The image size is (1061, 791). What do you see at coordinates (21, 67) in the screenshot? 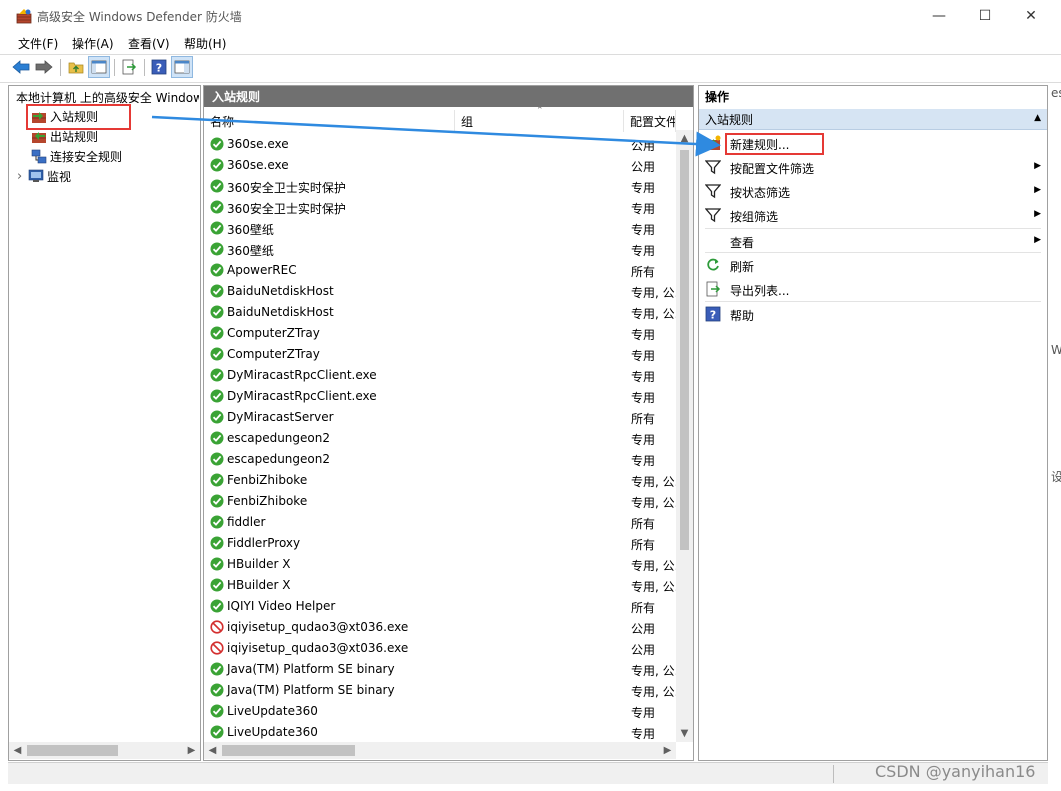
I see `back-button` at bounding box center [21, 67].